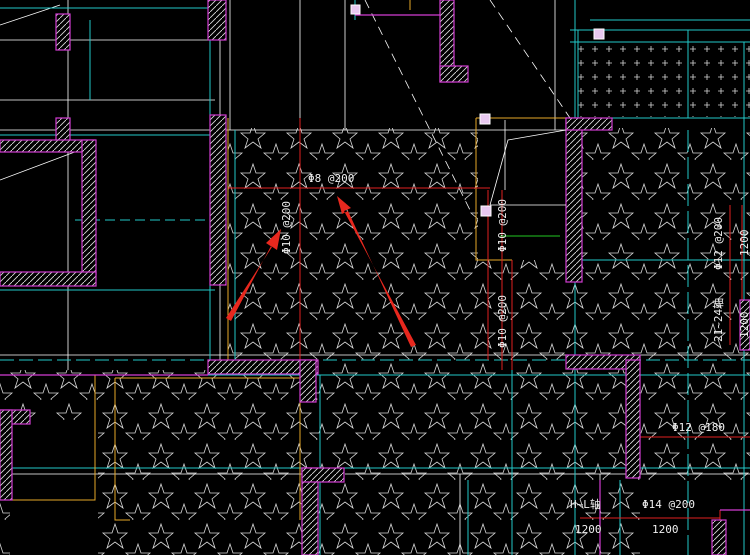 The width and height of the screenshot is (750, 555). I want to click on rebar-label-center-lower: Φ10 @200, so click(502, 321).